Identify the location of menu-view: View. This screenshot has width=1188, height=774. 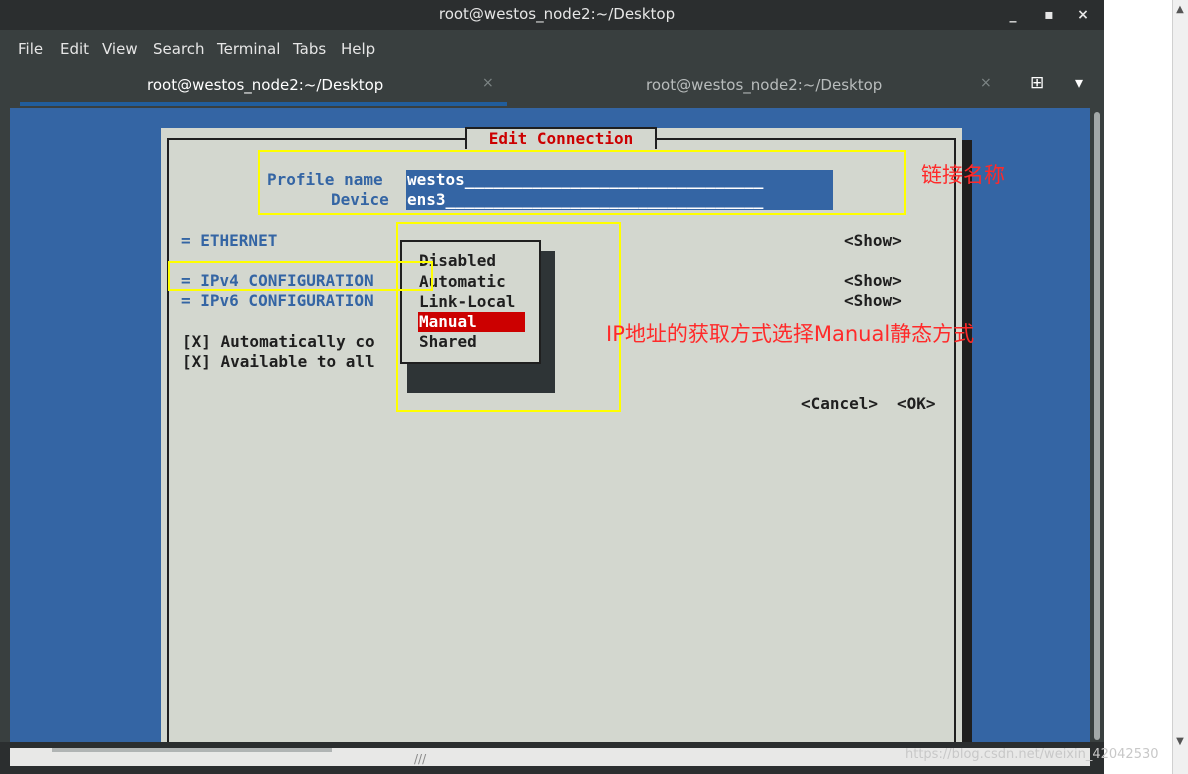
(120, 49).